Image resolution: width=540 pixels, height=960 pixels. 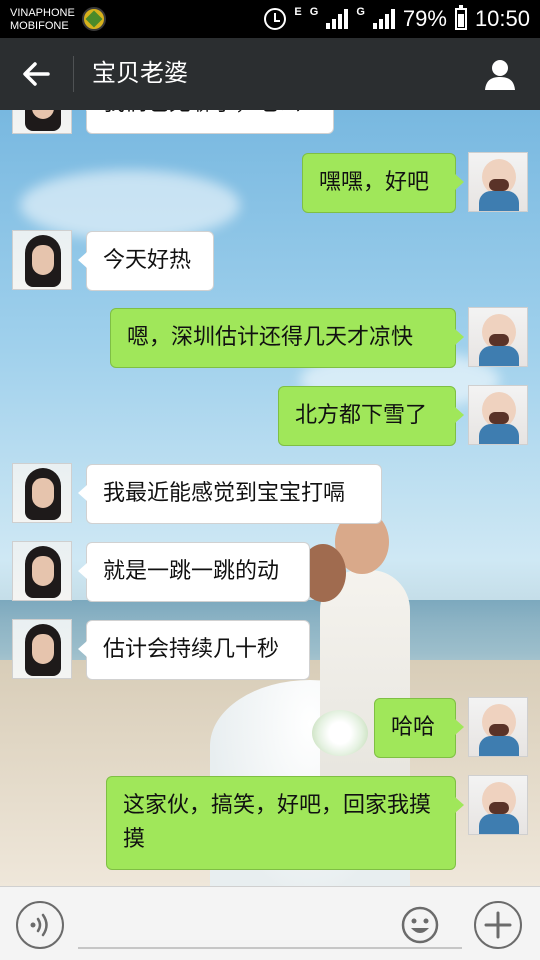 I want to click on status-bar: VINAPHONE MOBIFONE E G G 79% 10:50, so click(x=270, y=19).